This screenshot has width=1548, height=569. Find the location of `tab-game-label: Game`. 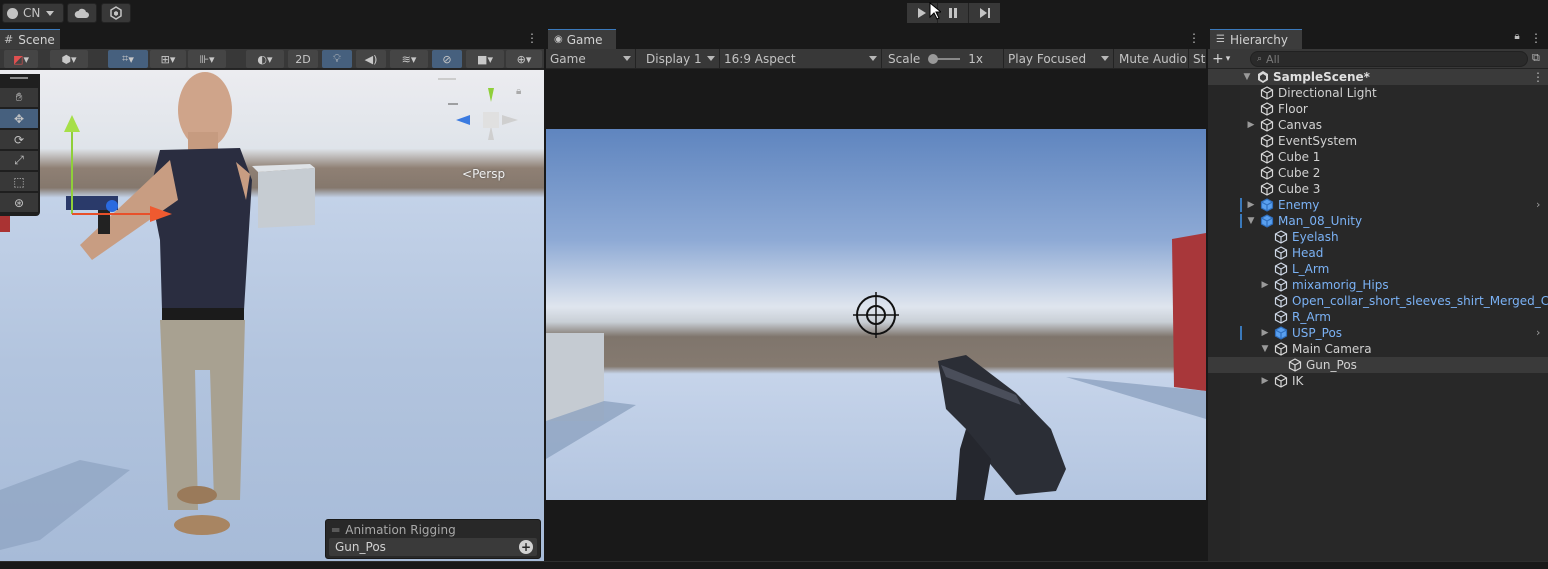

tab-game-label: Game is located at coordinates (584, 39).